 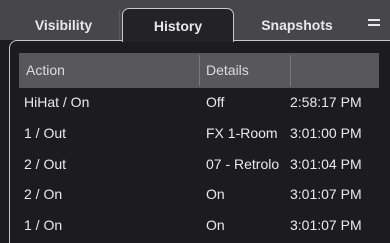 What do you see at coordinates (297, 25) in the screenshot?
I see `tab-snapshots: Snapshots` at bounding box center [297, 25].